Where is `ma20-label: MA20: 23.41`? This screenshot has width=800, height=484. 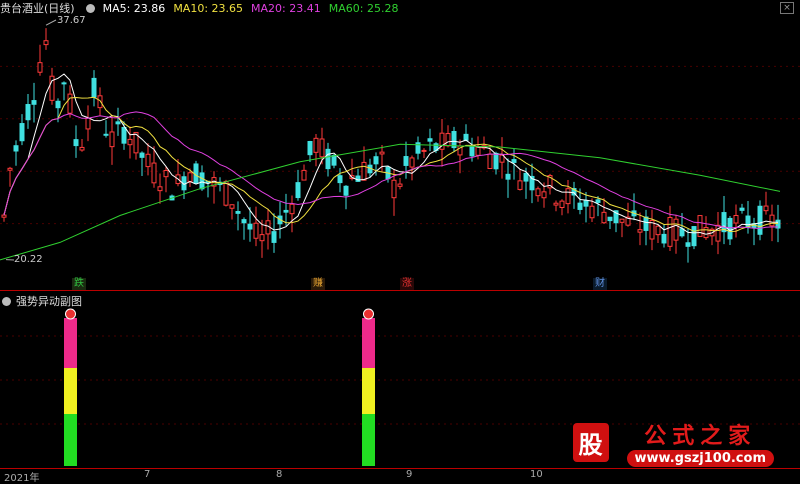
ma20-label: MA20: 23.41 is located at coordinates (286, 8).